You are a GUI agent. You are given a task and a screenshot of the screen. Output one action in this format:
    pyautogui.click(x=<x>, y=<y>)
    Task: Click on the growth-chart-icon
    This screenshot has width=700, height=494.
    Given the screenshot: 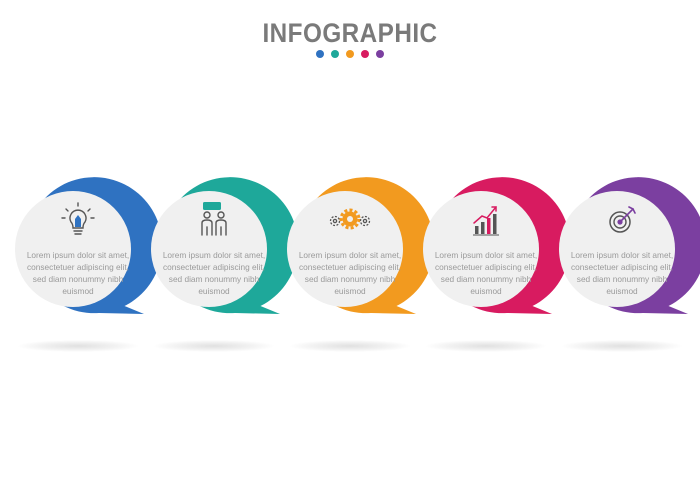 What is the action you would take?
    pyautogui.click(x=486, y=221)
    